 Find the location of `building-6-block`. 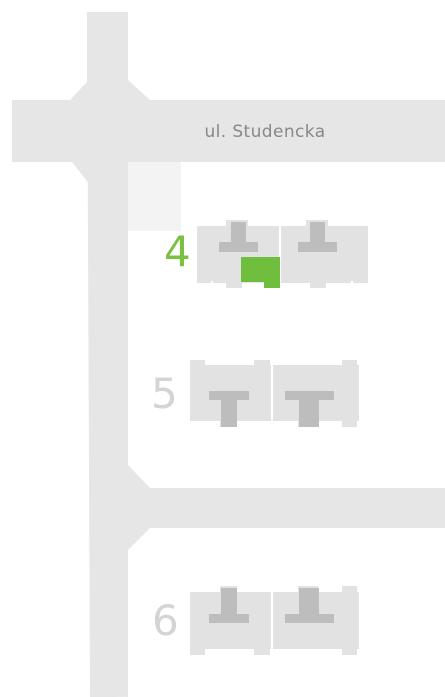

building-6-block is located at coordinates (274, 620).